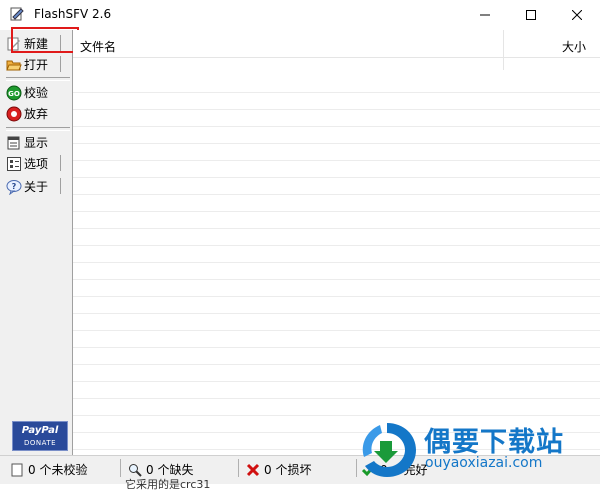 This screenshot has height=492, width=600. Describe the element at coordinates (36, 114) in the screenshot. I see `abort-label: 放弃` at that location.